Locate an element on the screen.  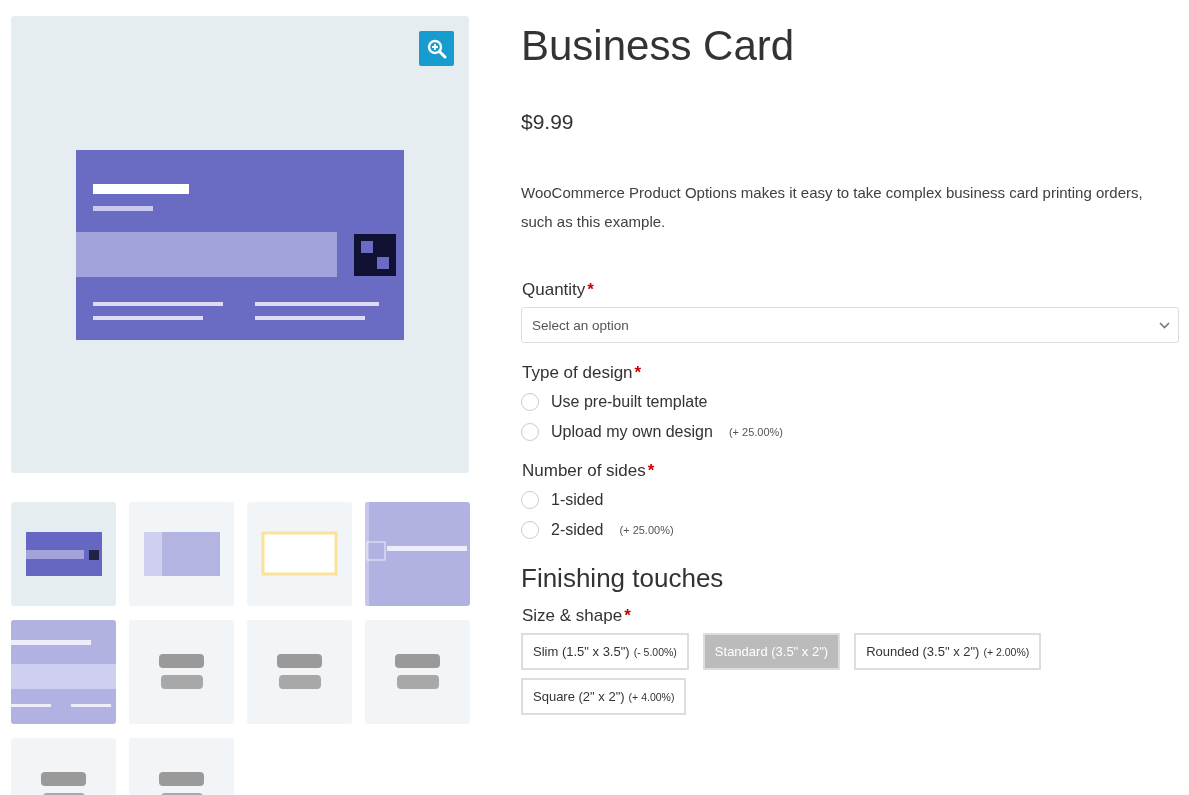
search-icon is located at coordinates (436, 48).